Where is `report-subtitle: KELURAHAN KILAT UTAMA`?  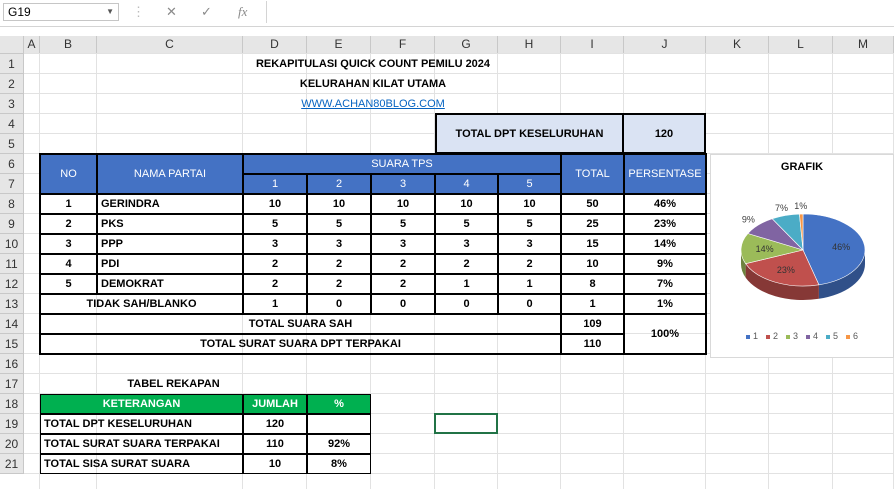 report-subtitle: KELURAHAN KILAT UTAMA is located at coordinates (373, 84).